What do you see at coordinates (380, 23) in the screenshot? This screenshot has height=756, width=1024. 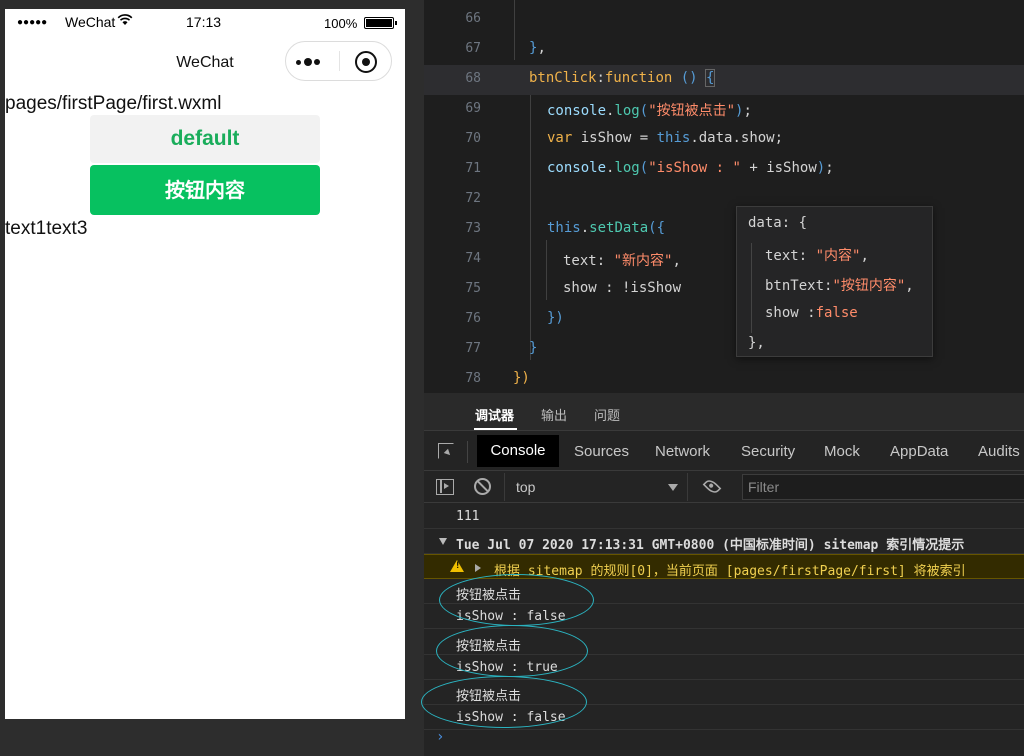 I see `battery-icon` at bounding box center [380, 23].